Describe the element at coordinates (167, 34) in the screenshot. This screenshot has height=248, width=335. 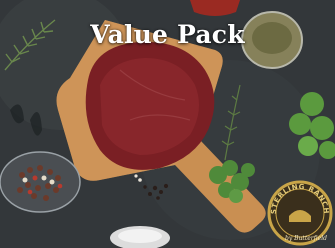
I see `headline-text: Value Pack` at that location.